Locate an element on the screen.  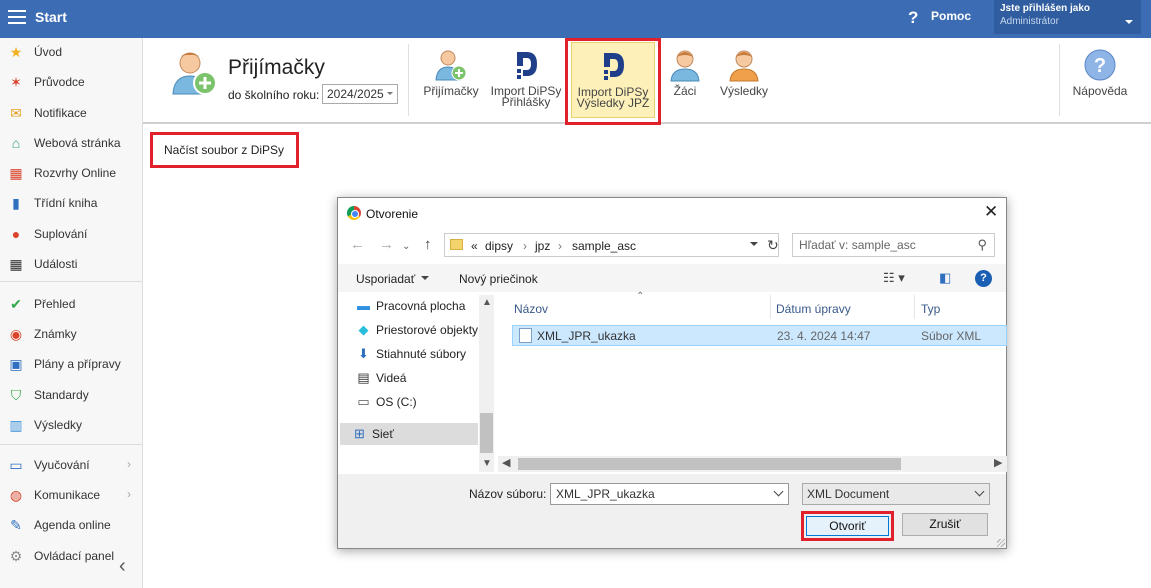
user-role: Administrátor is located at coordinates (1029, 21).